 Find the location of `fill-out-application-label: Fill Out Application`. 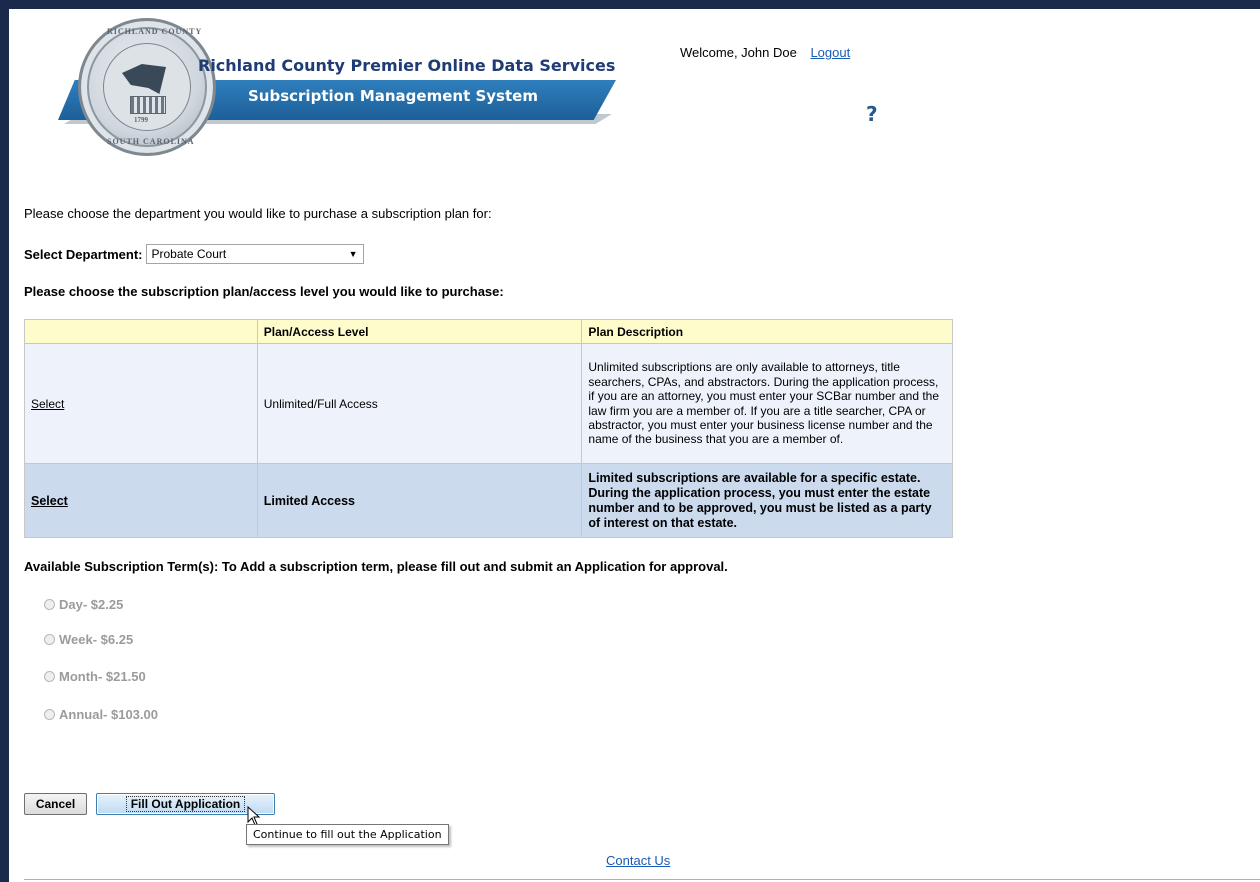

fill-out-application-label: Fill Out Application is located at coordinates (185, 804).